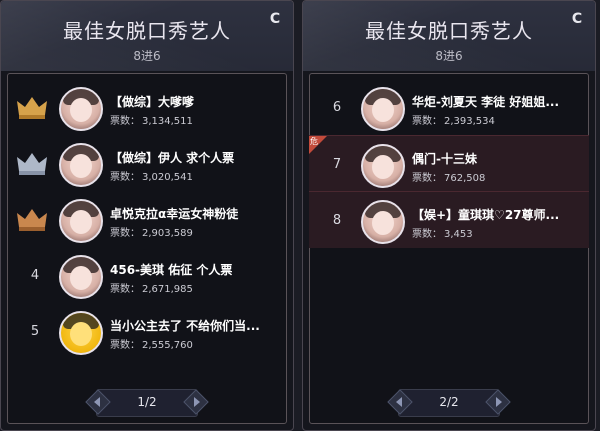 This screenshot has width=600, height=431. I want to click on pagination-bar: 2/2, so click(449, 403).